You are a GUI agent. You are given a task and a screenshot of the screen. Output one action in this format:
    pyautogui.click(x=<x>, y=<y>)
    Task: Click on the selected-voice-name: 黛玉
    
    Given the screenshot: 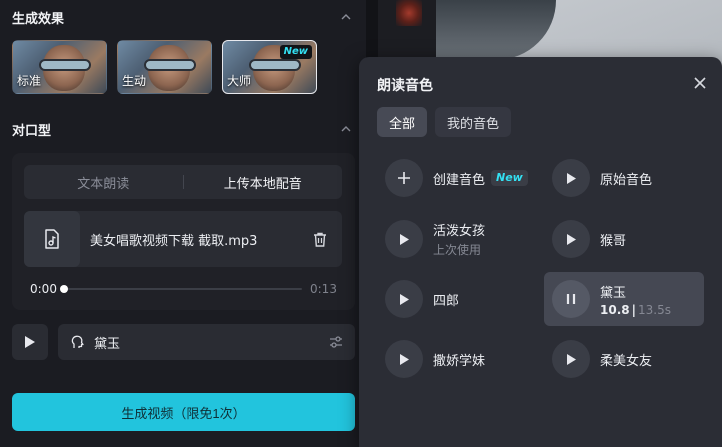 What is the action you would take?
    pyautogui.click(x=107, y=344)
    